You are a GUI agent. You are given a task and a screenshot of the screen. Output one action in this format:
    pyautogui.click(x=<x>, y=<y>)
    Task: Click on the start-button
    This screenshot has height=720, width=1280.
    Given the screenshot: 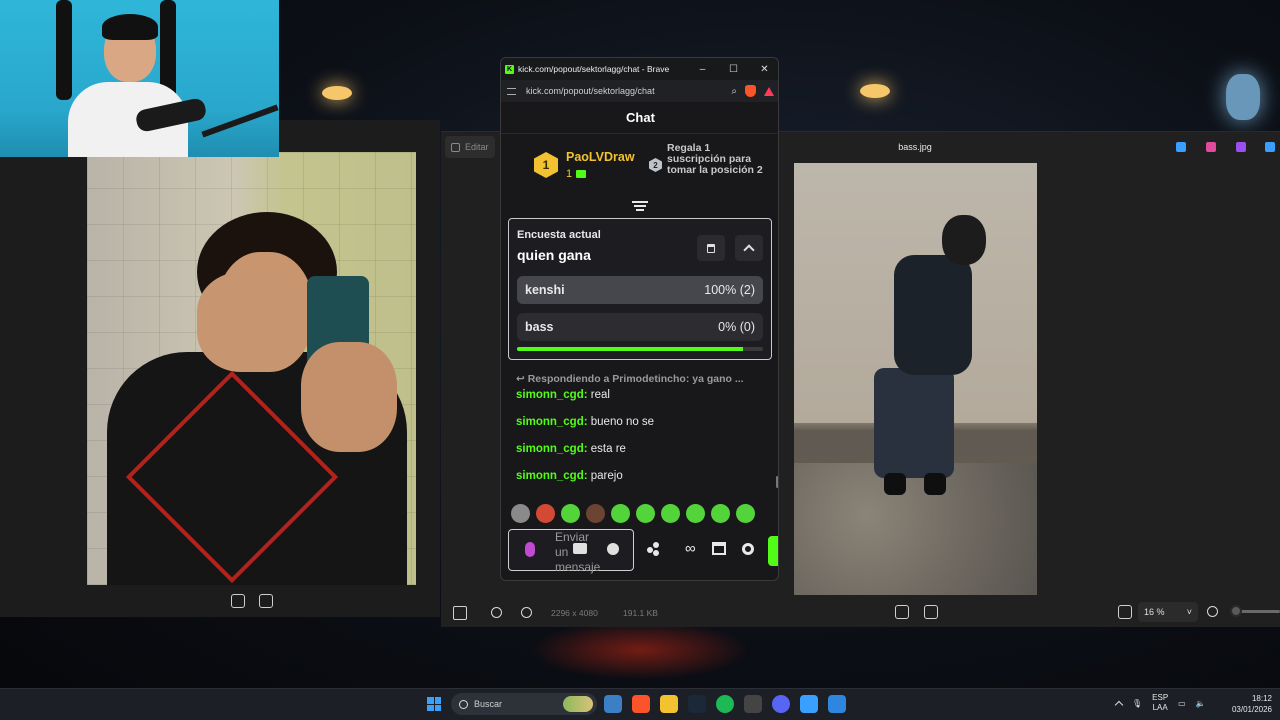 What is the action you would take?
    pyautogui.click(x=434, y=704)
    